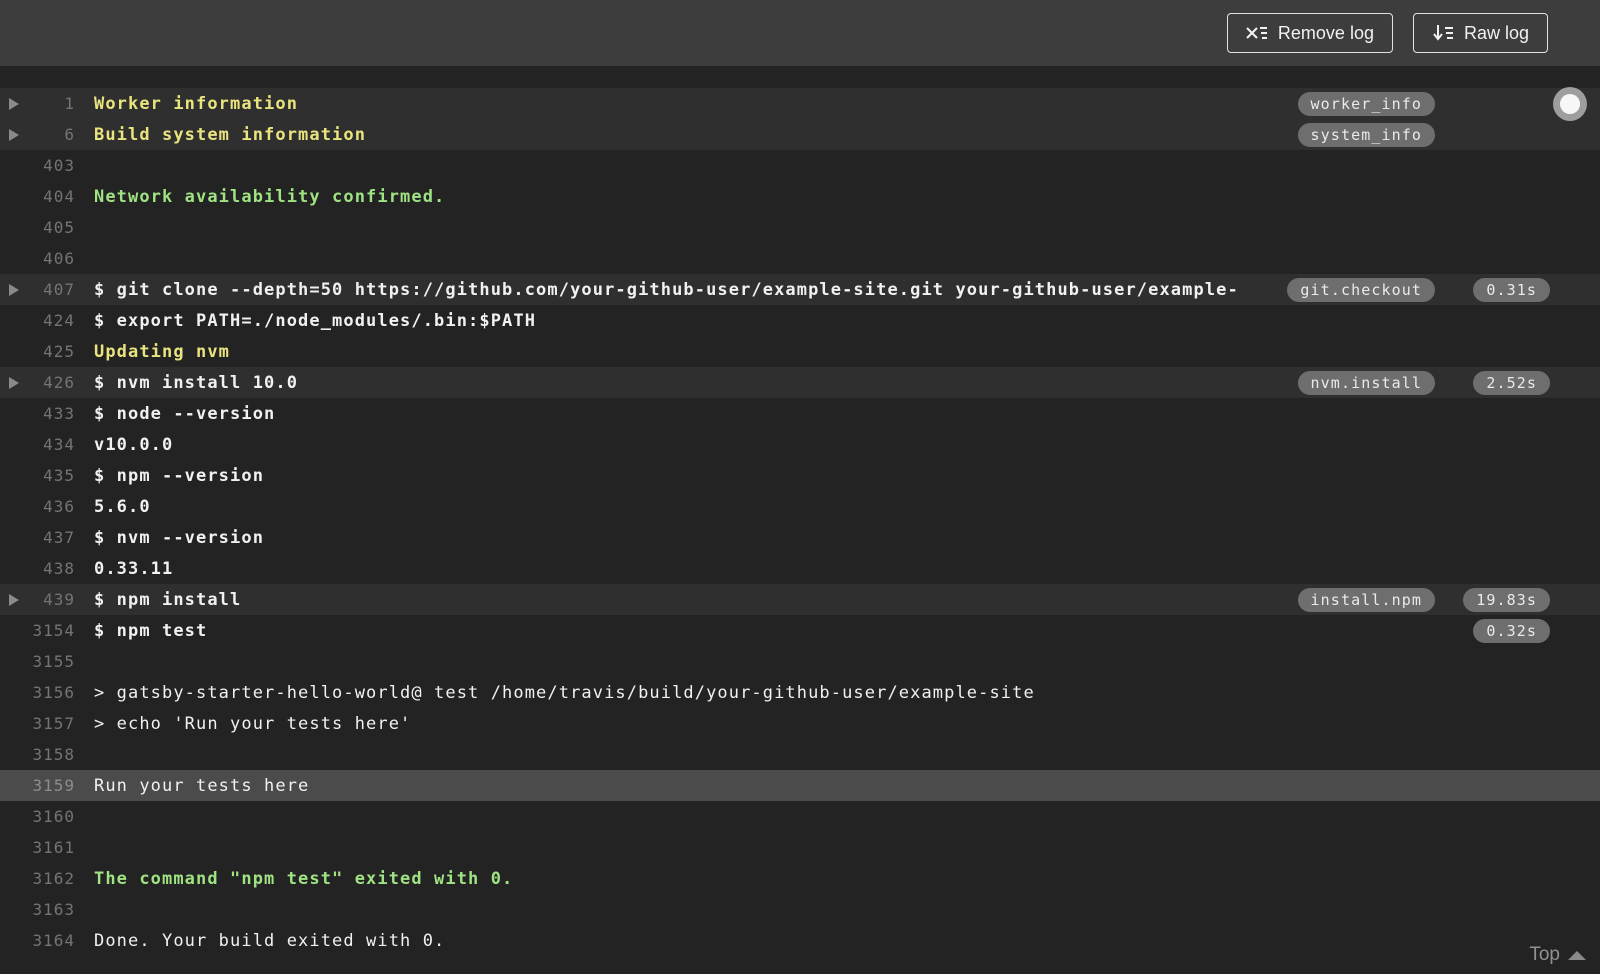 Image resolution: width=1600 pixels, height=974 pixels. I want to click on line-number: 406, so click(37, 258).